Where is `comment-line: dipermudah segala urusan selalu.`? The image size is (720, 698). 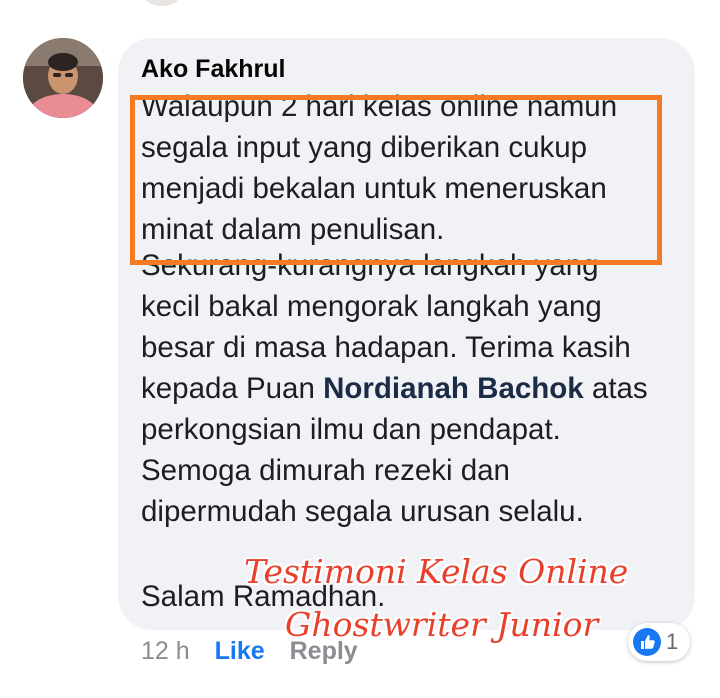
comment-line: dipermudah segala urusan selalu. is located at coordinates (362, 511).